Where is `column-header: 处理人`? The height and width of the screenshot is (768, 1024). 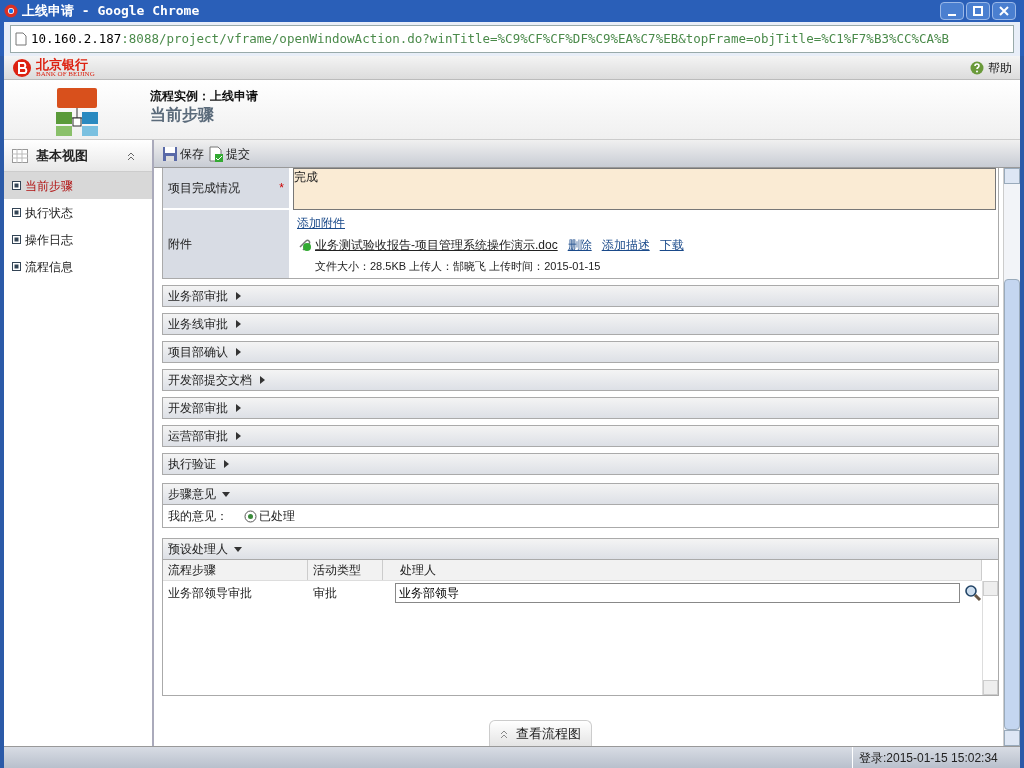 column-header: 处理人 is located at coordinates (688, 570).